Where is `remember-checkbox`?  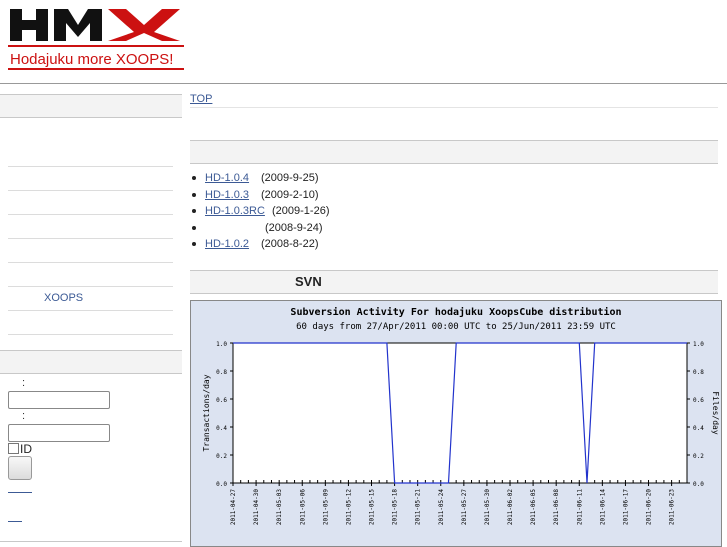
remember-checkbox is located at coordinates (13, 448).